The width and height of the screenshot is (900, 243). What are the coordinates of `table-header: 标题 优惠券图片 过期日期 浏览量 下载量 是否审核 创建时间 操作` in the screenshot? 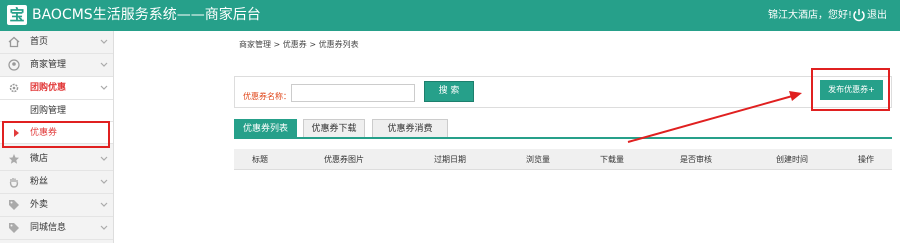 It's located at (563, 159).